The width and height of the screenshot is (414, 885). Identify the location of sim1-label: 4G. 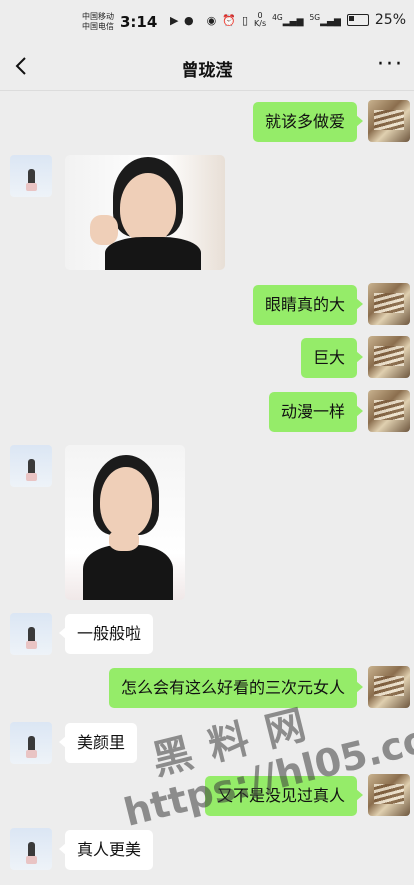
(277, 17).